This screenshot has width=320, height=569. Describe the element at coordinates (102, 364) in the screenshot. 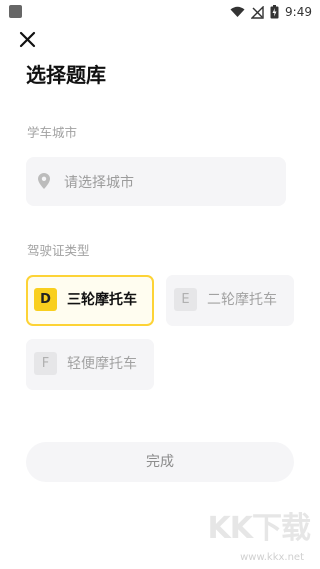

I see `license-option-label: 轻便摩托车` at that location.